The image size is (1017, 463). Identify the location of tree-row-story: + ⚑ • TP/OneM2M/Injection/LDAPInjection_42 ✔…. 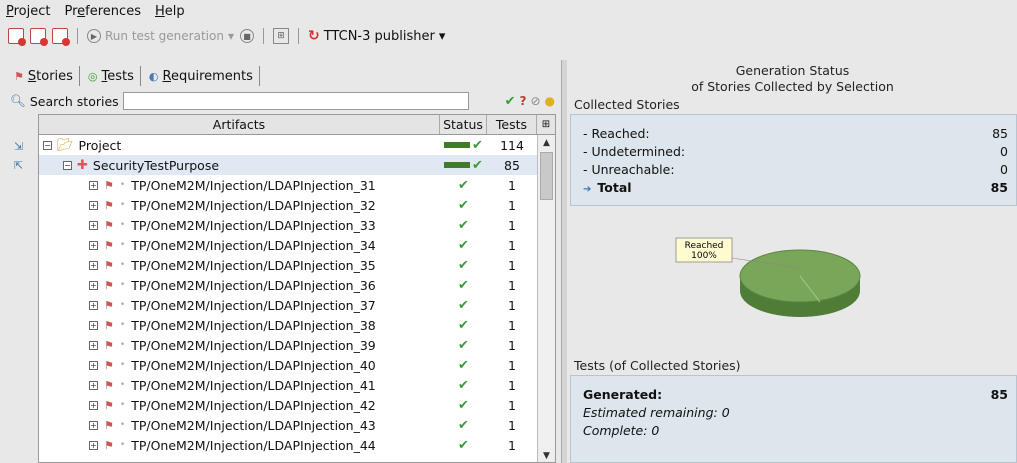
(289, 405).